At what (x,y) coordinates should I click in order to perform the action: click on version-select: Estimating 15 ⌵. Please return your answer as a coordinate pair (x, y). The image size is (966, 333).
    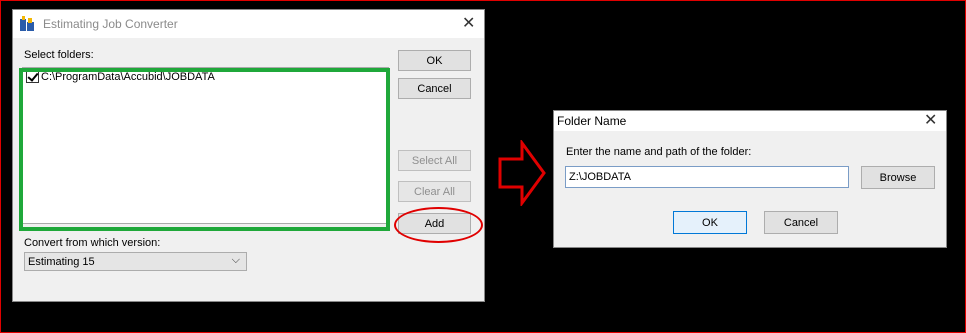
    Looking at the image, I should click on (135, 261).